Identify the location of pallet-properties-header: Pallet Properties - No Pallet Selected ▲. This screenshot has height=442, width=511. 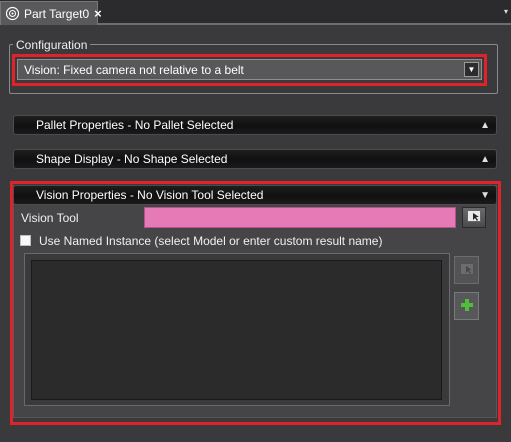
(255, 125).